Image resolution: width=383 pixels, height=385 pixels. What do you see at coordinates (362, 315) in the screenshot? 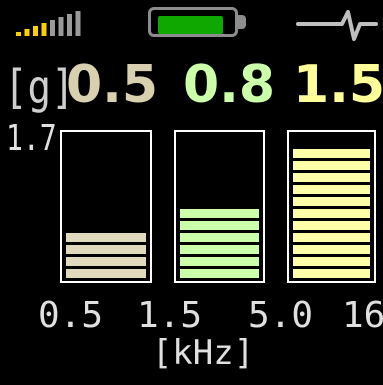
I see `x-tick-label: 16` at bounding box center [362, 315].